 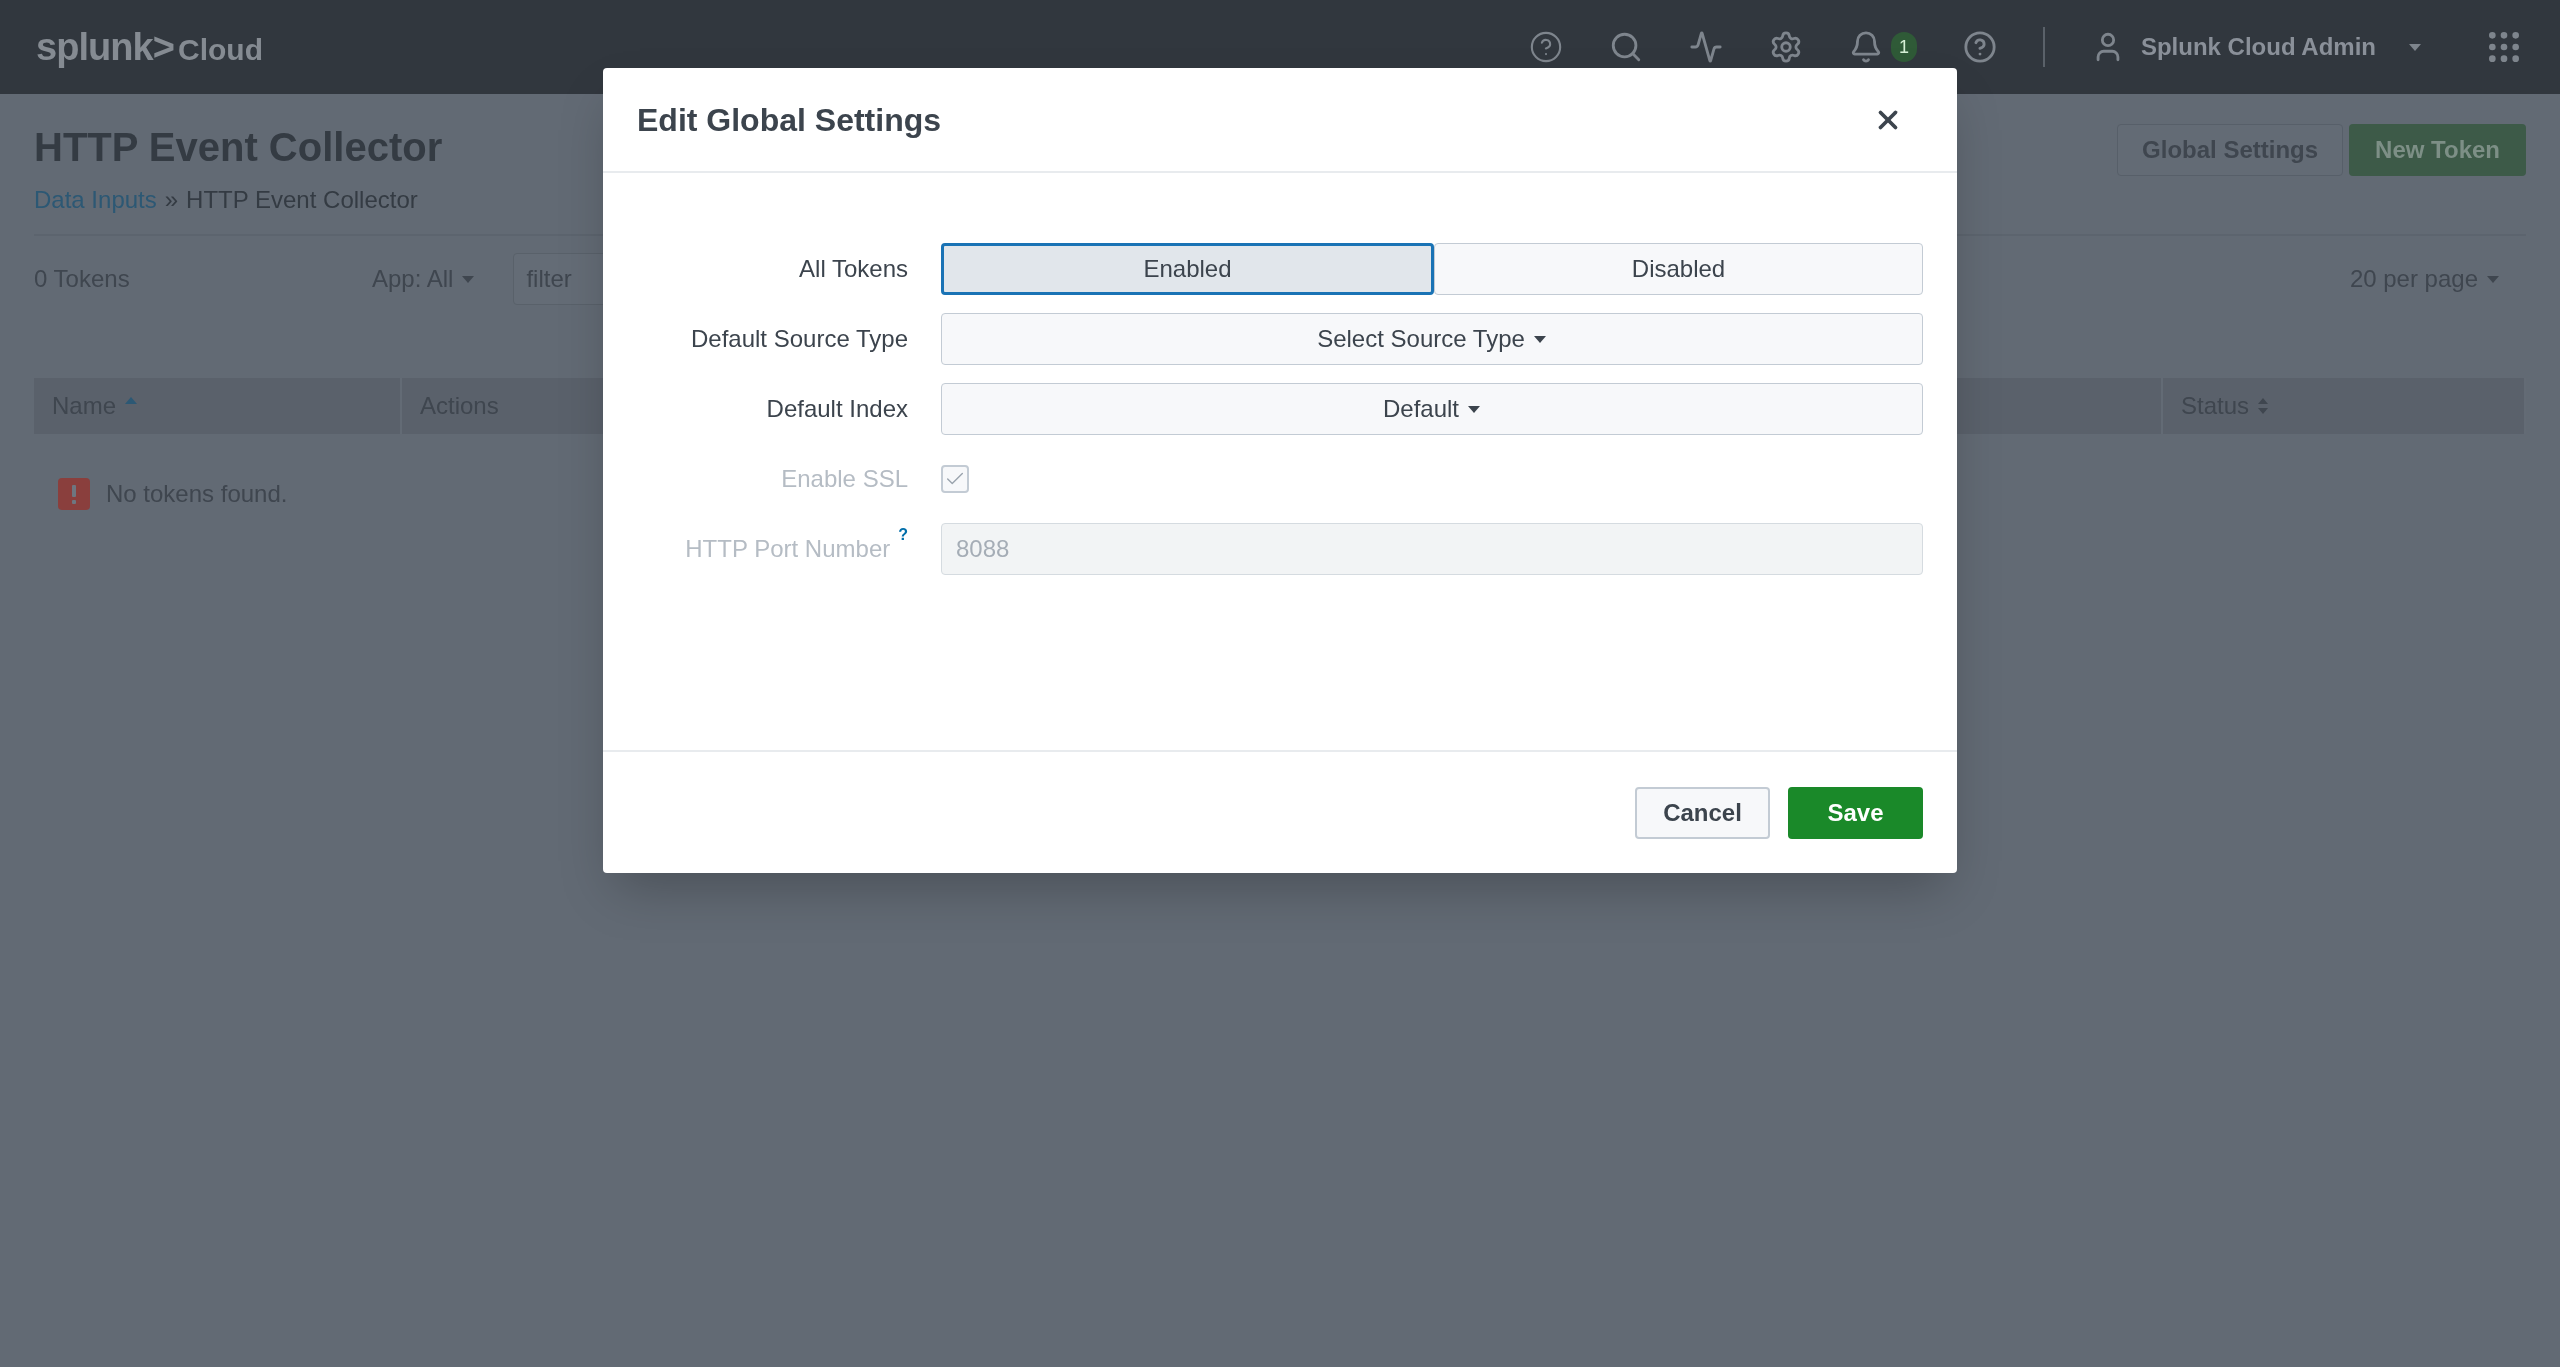 What do you see at coordinates (853, 269) in the screenshot?
I see `field-label: All Tokens` at bounding box center [853, 269].